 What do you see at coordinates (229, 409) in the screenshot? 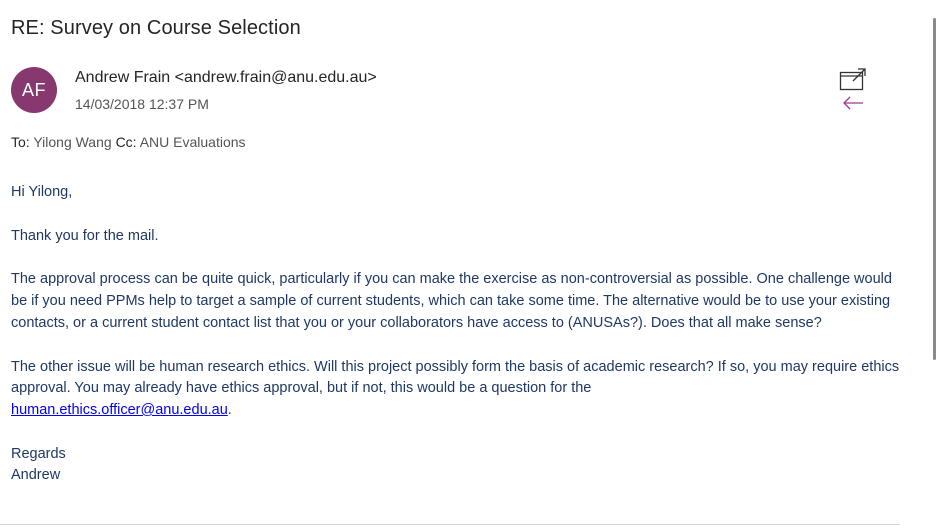
I see `body-paragraph-3-end: .` at bounding box center [229, 409].